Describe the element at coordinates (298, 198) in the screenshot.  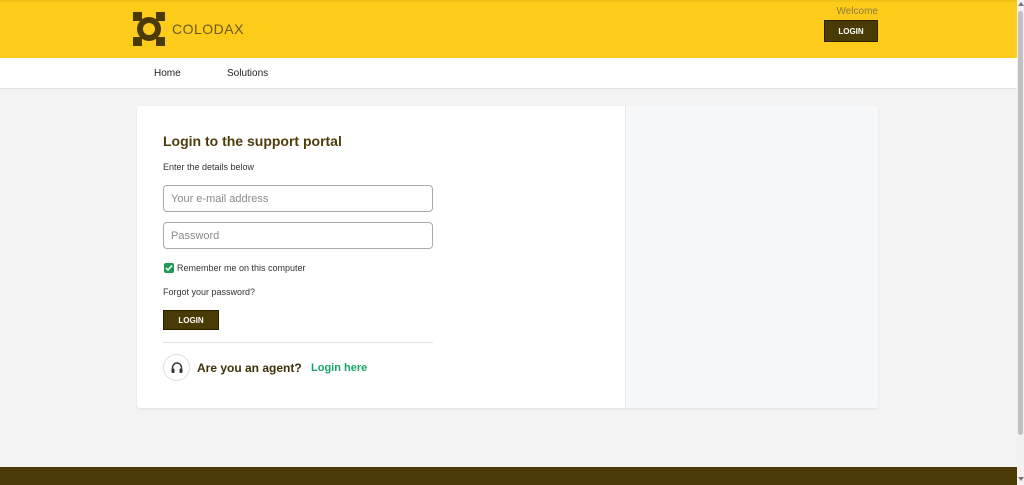
I see `email-field` at that location.